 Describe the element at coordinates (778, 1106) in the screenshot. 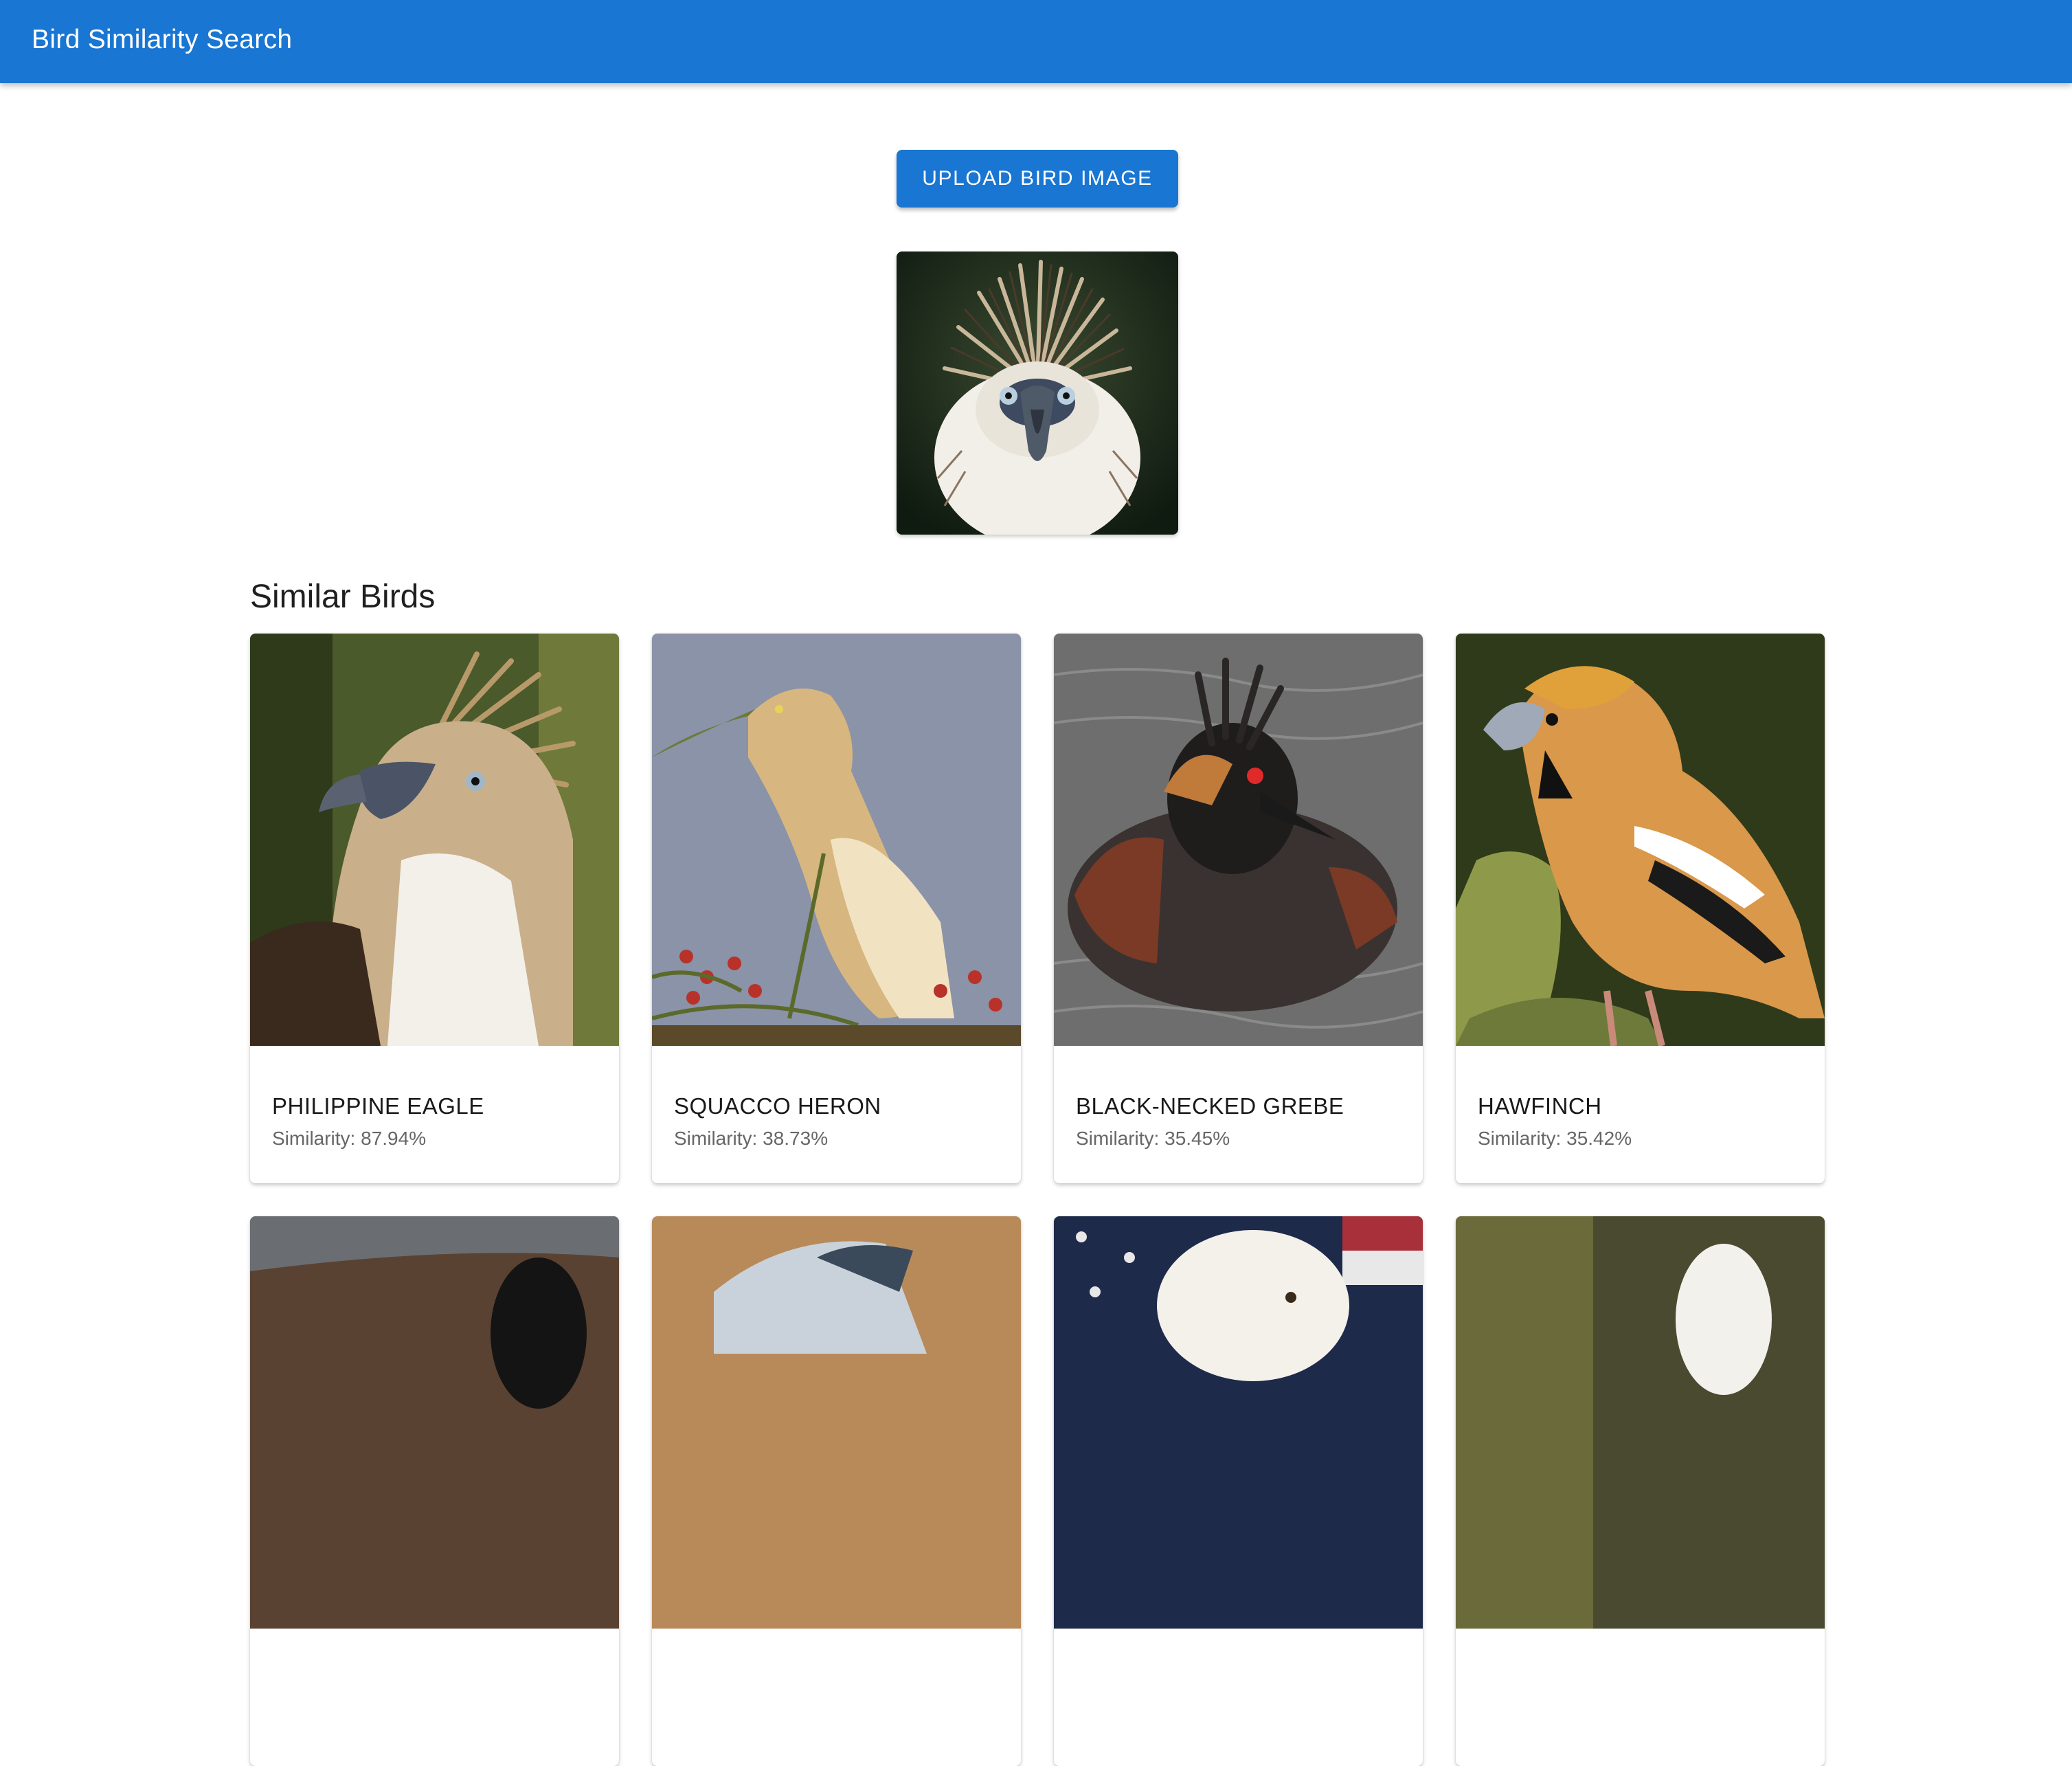

I see `result-bird-name: SQUACCO HERON` at that location.